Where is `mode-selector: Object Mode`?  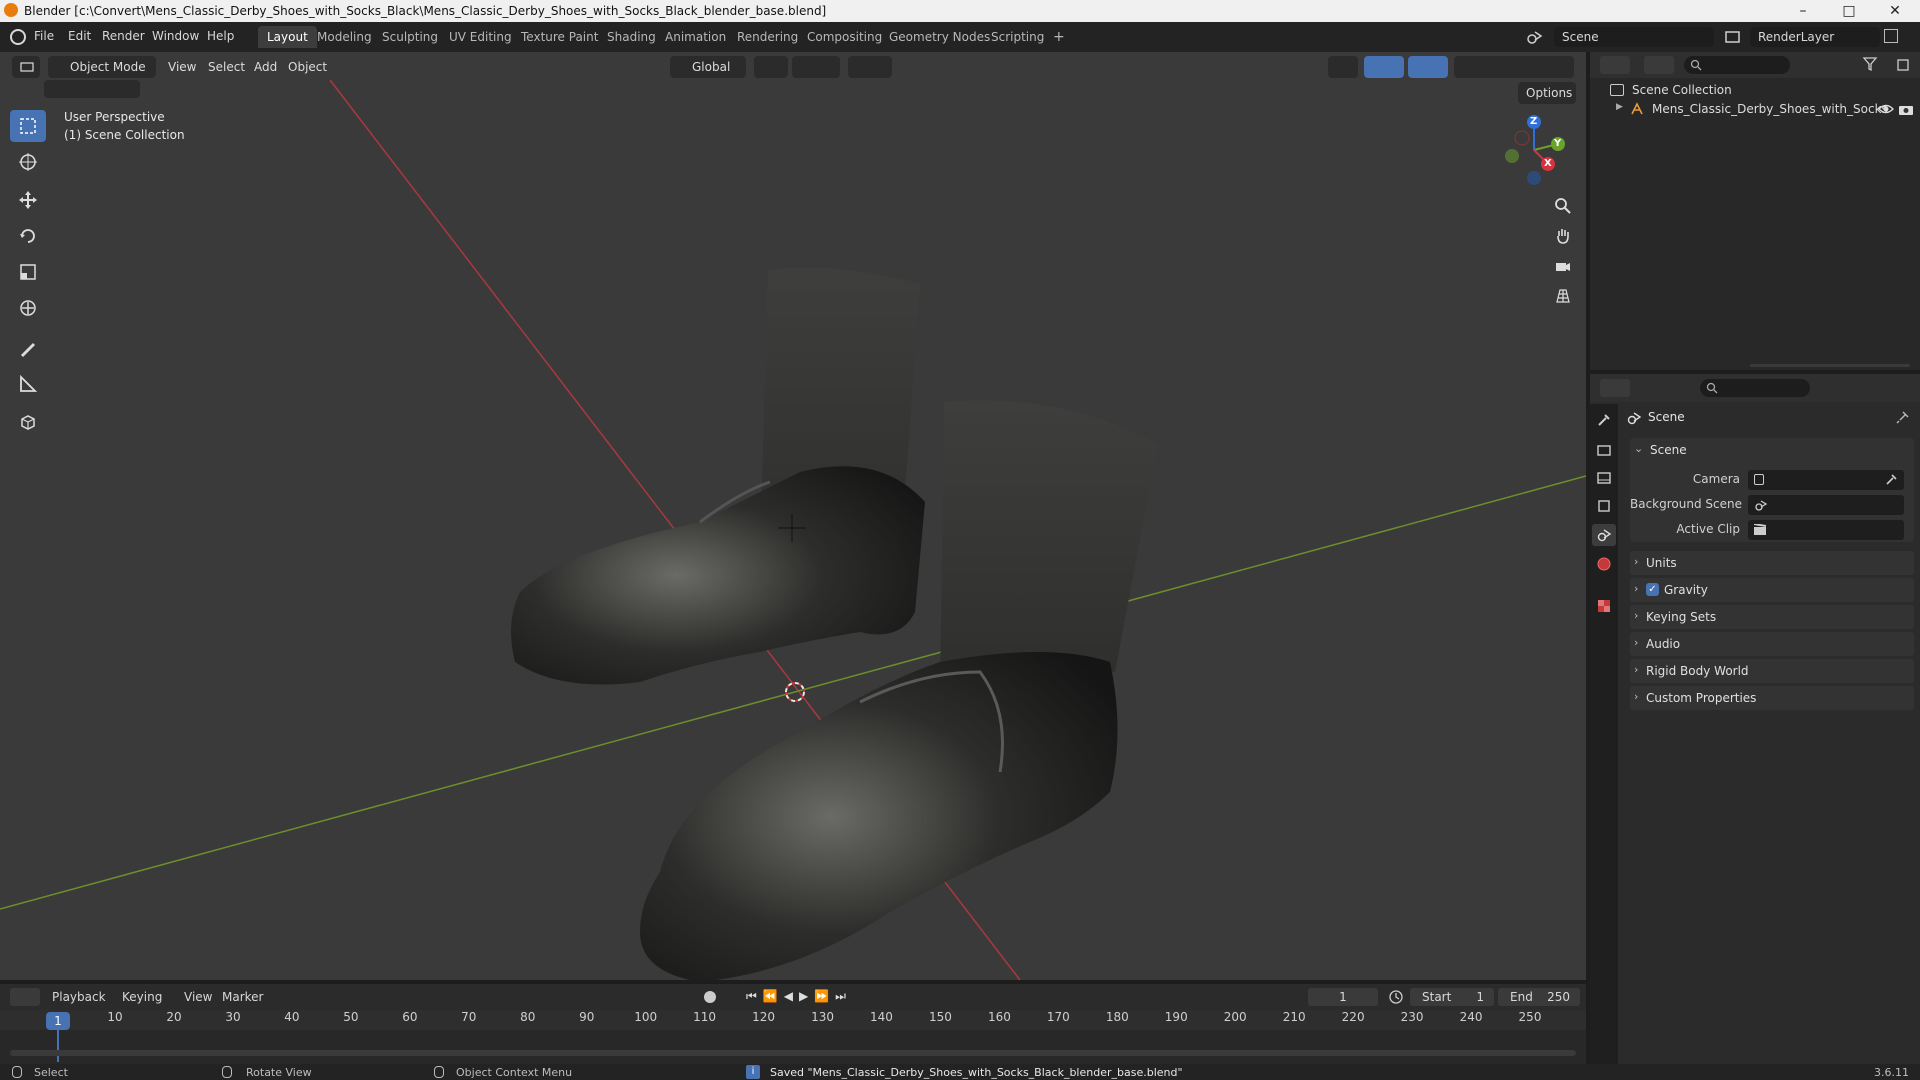 mode-selector: Object Mode is located at coordinates (102, 67).